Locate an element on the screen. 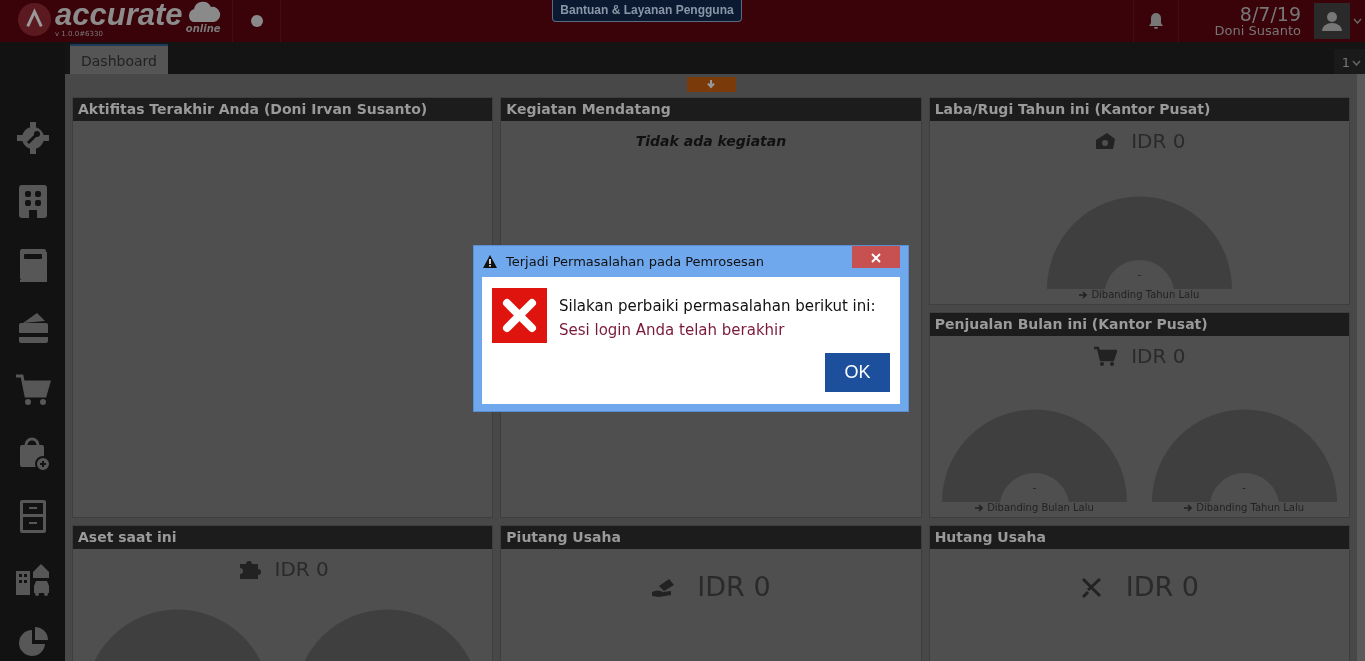 The height and width of the screenshot is (661, 1365). user-name: Doni Susanto is located at coordinates (1257, 31).